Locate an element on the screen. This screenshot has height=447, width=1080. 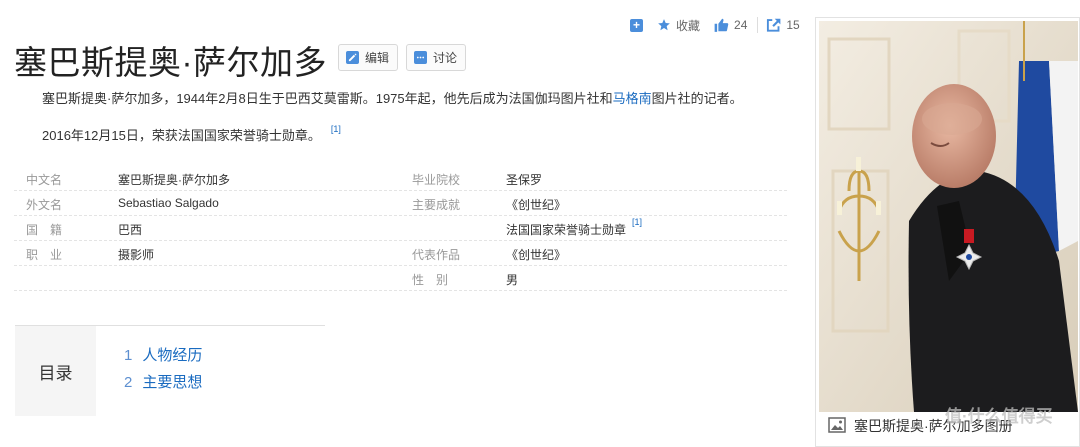
edit-button: 编辑 is located at coordinates (368, 57).